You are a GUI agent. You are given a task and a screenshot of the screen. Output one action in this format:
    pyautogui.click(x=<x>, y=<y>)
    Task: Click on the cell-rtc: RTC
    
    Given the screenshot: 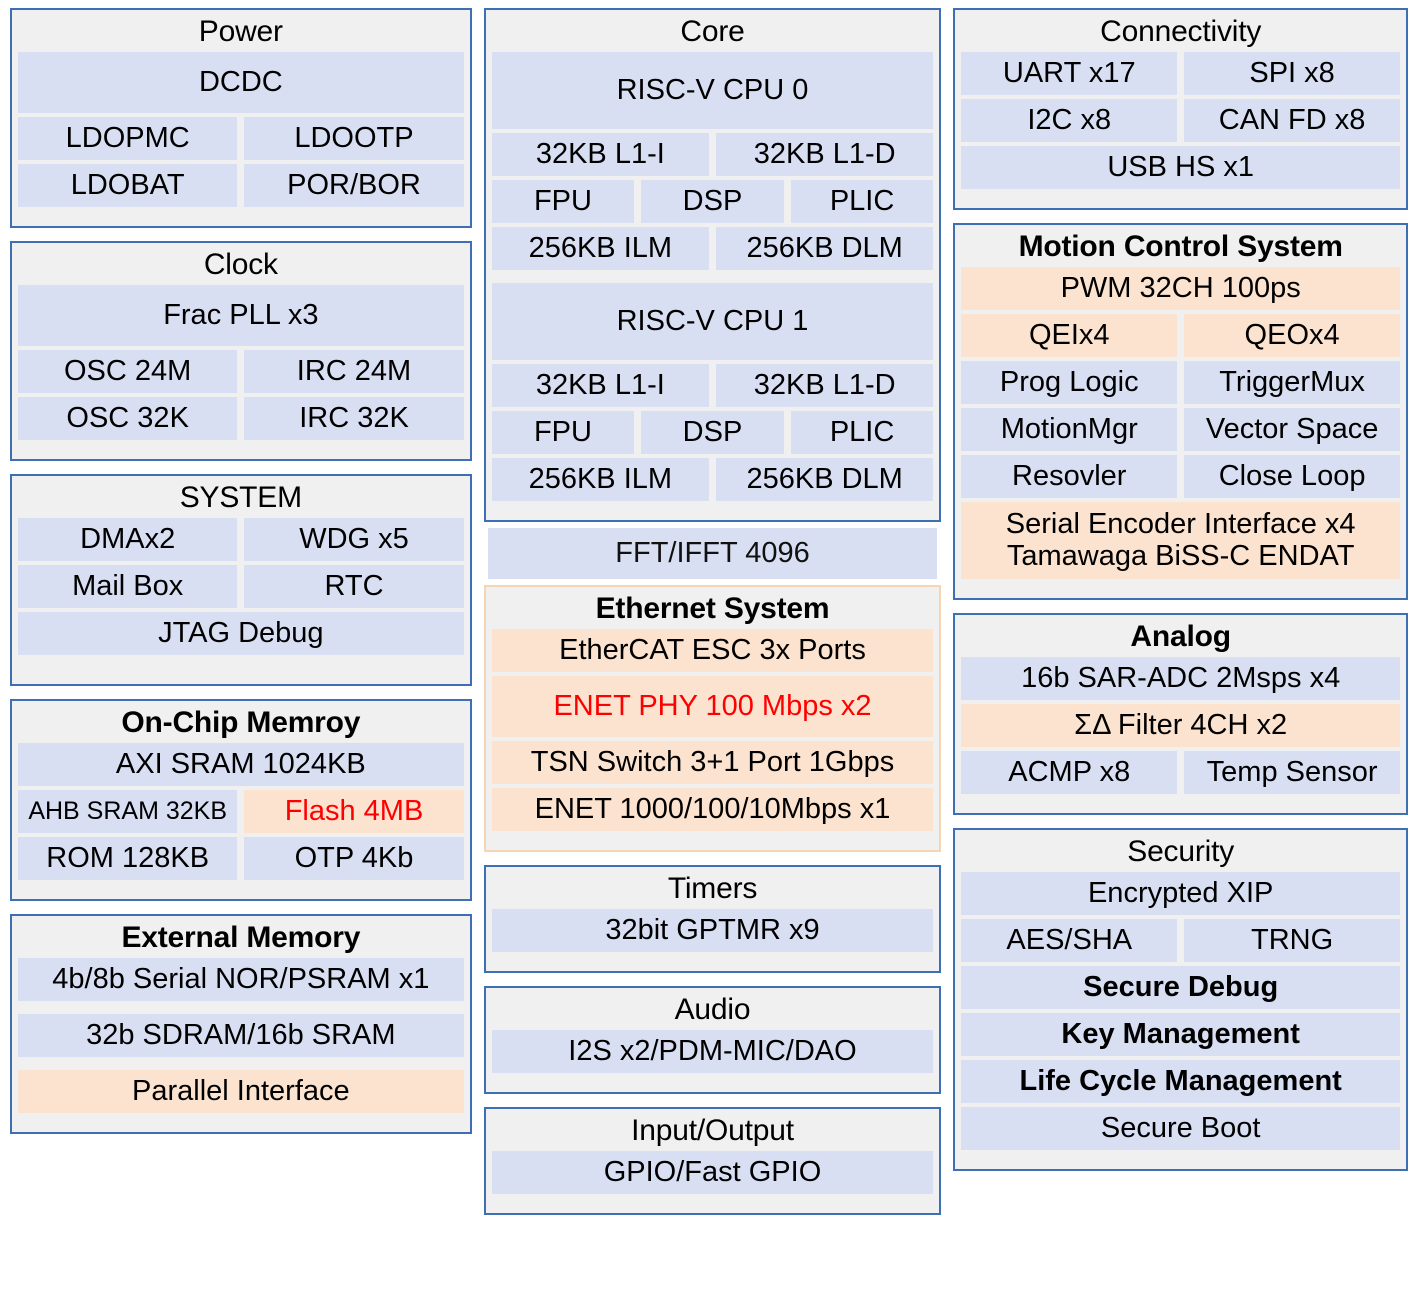 What is the action you would take?
    pyautogui.click(x=354, y=586)
    